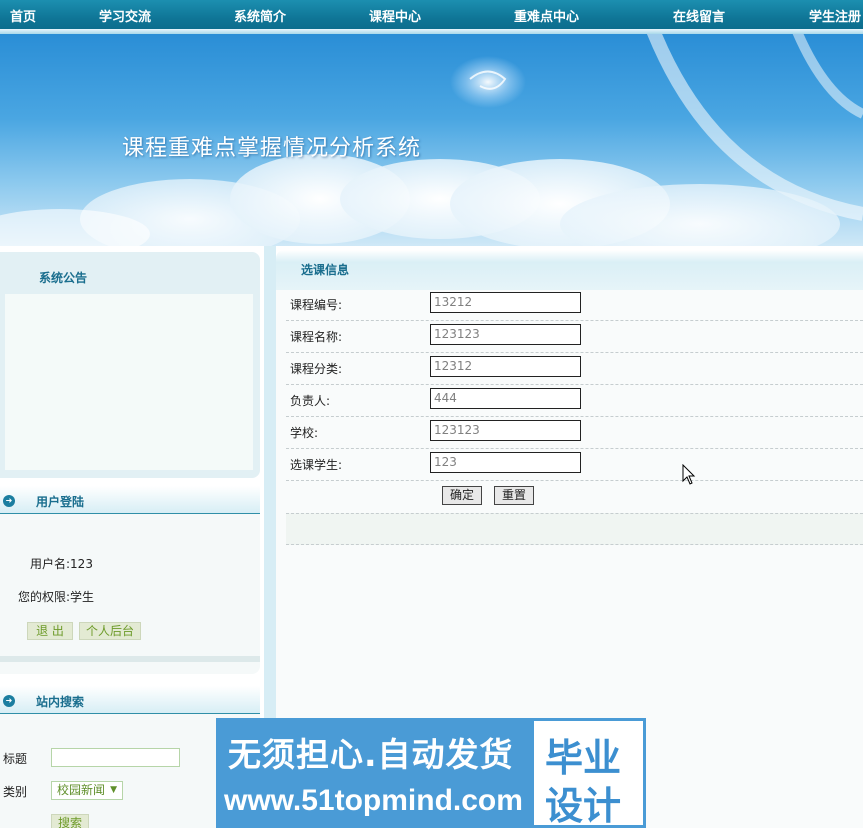 This screenshot has width=863, height=828. Describe the element at coordinates (125, 15) in the screenshot. I see `nav-item-study-exchange: 学习交流` at that location.